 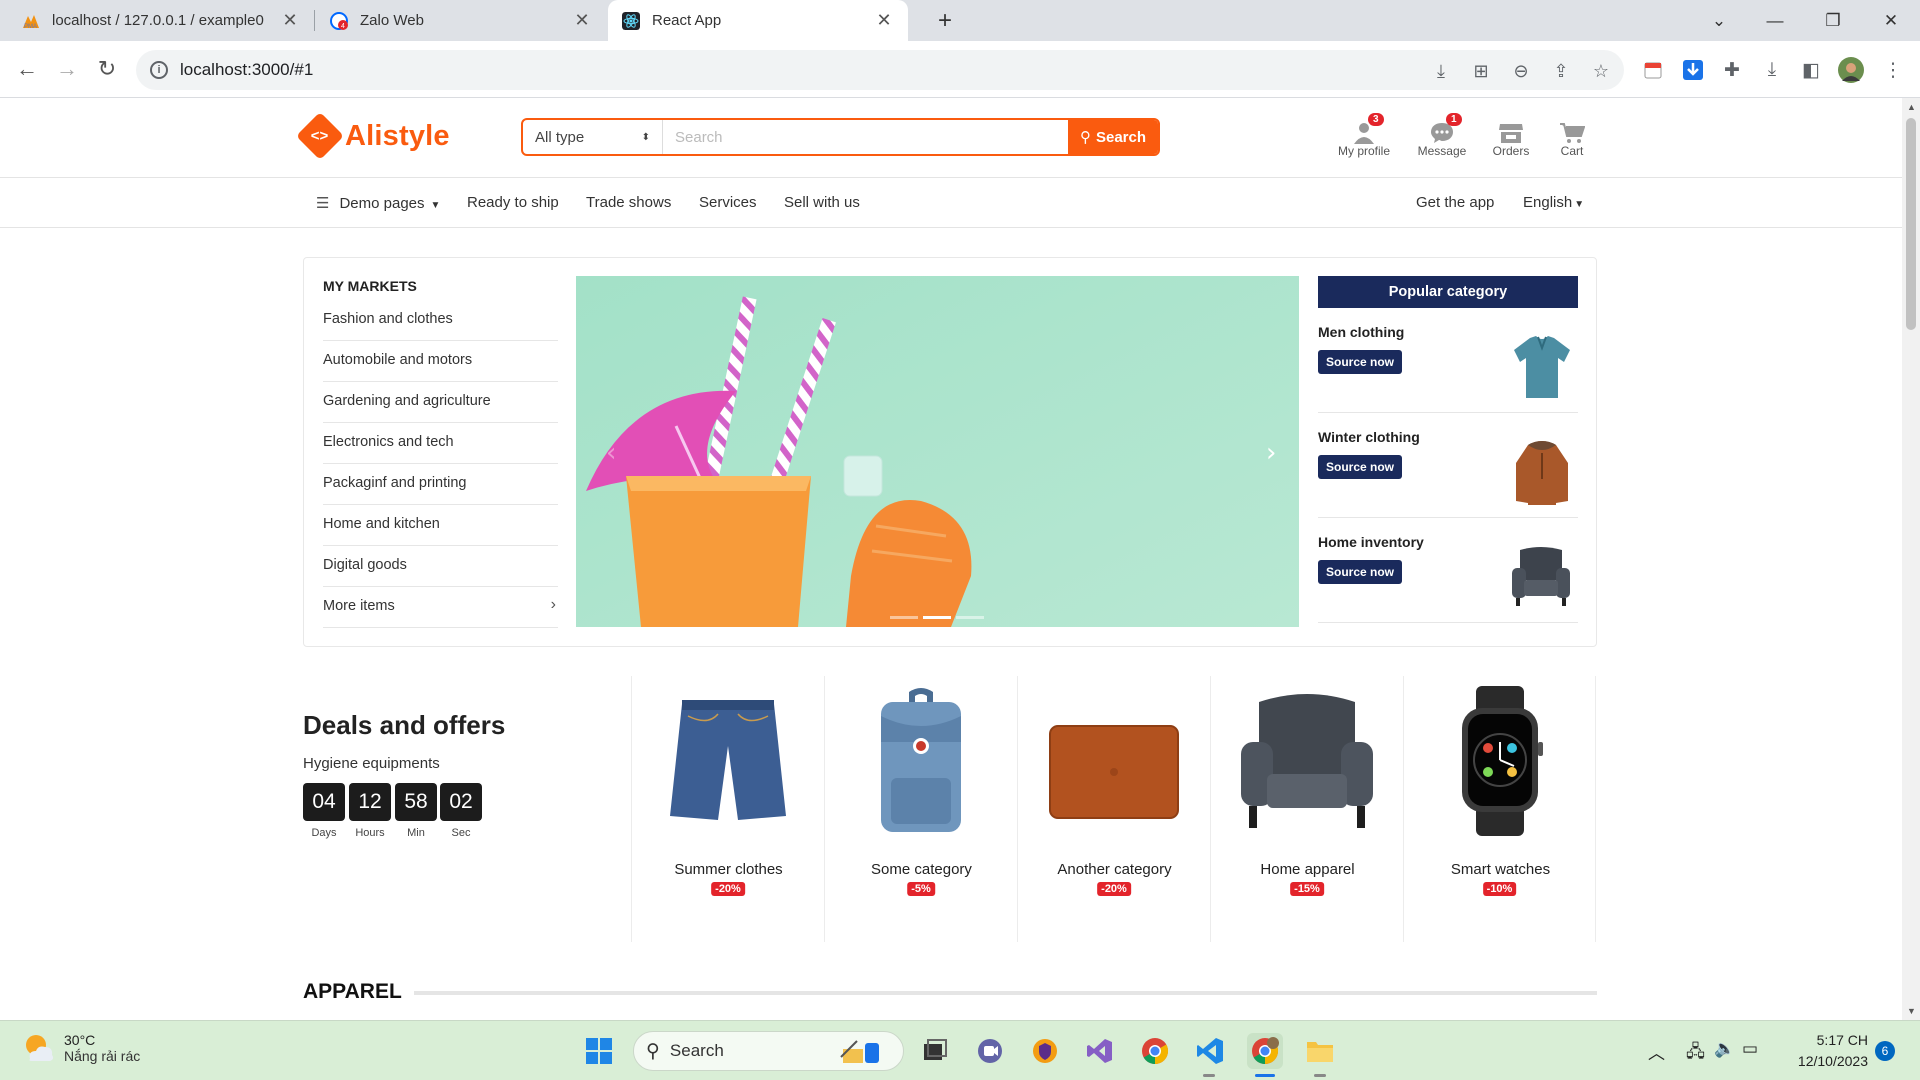 I want to click on extensions-puzzle-icon: ✚, so click(x=1732, y=70).